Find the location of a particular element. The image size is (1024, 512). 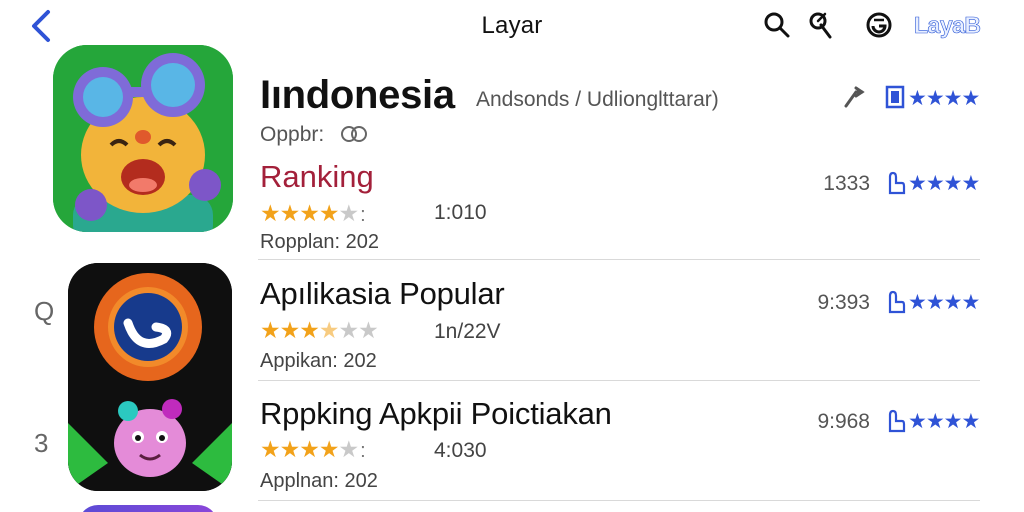

device-icon is located at coordinates (895, 97).